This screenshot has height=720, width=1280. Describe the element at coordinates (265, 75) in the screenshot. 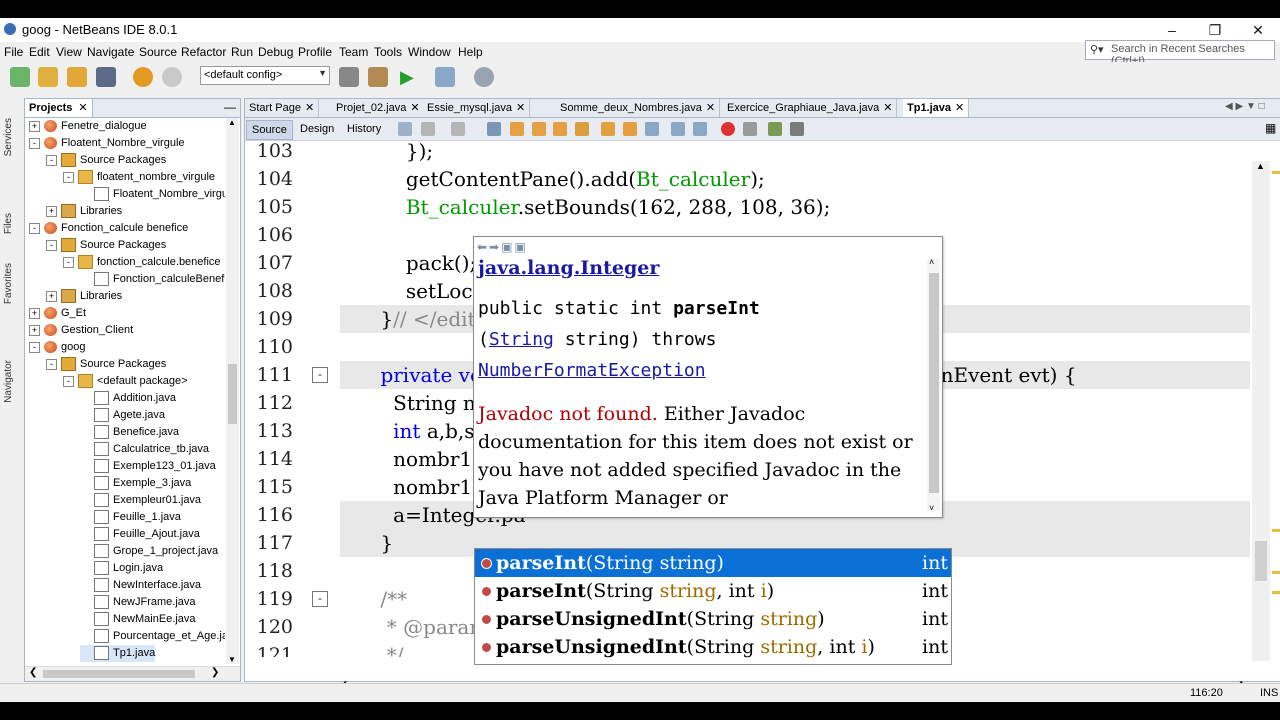

I see `config-select: <default config> ▼` at that location.